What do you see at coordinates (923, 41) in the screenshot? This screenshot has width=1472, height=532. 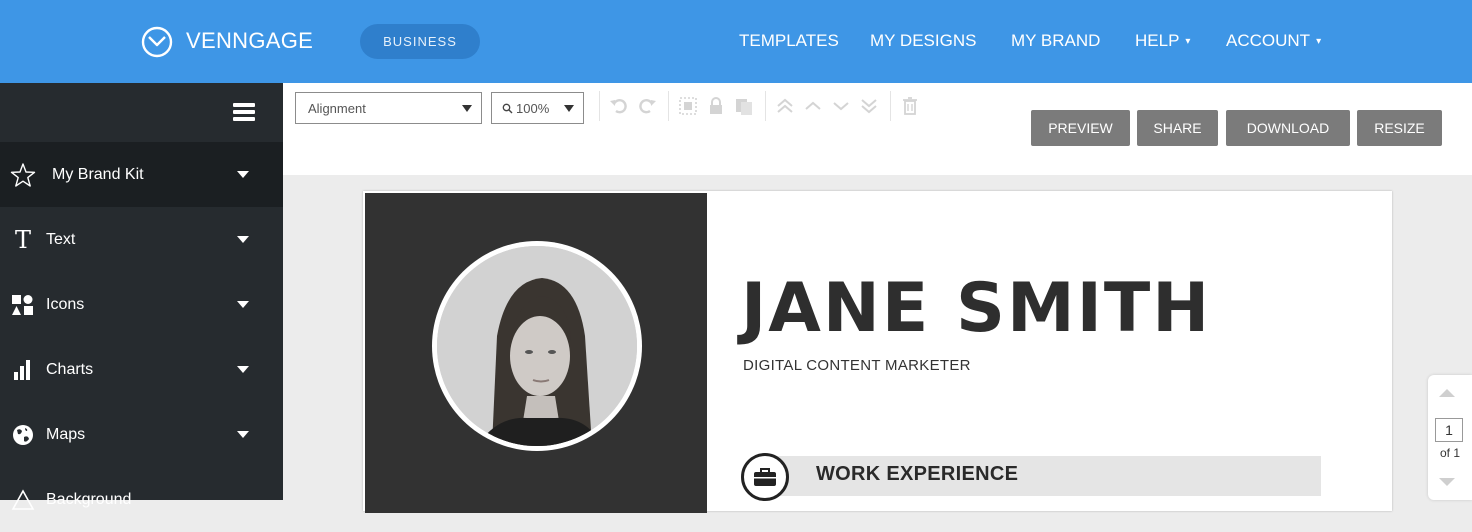 I see `nav-my-designs: MY DESIGNS` at bounding box center [923, 41].